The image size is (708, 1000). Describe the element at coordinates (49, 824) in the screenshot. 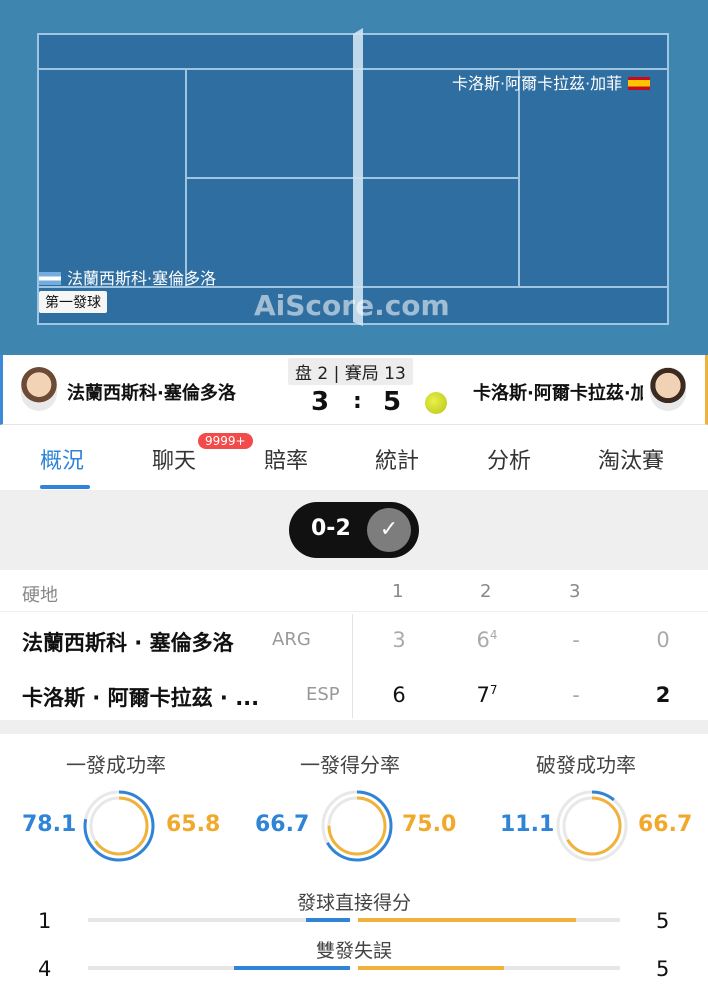

I see `stat-left-value: 78.1` at that location.